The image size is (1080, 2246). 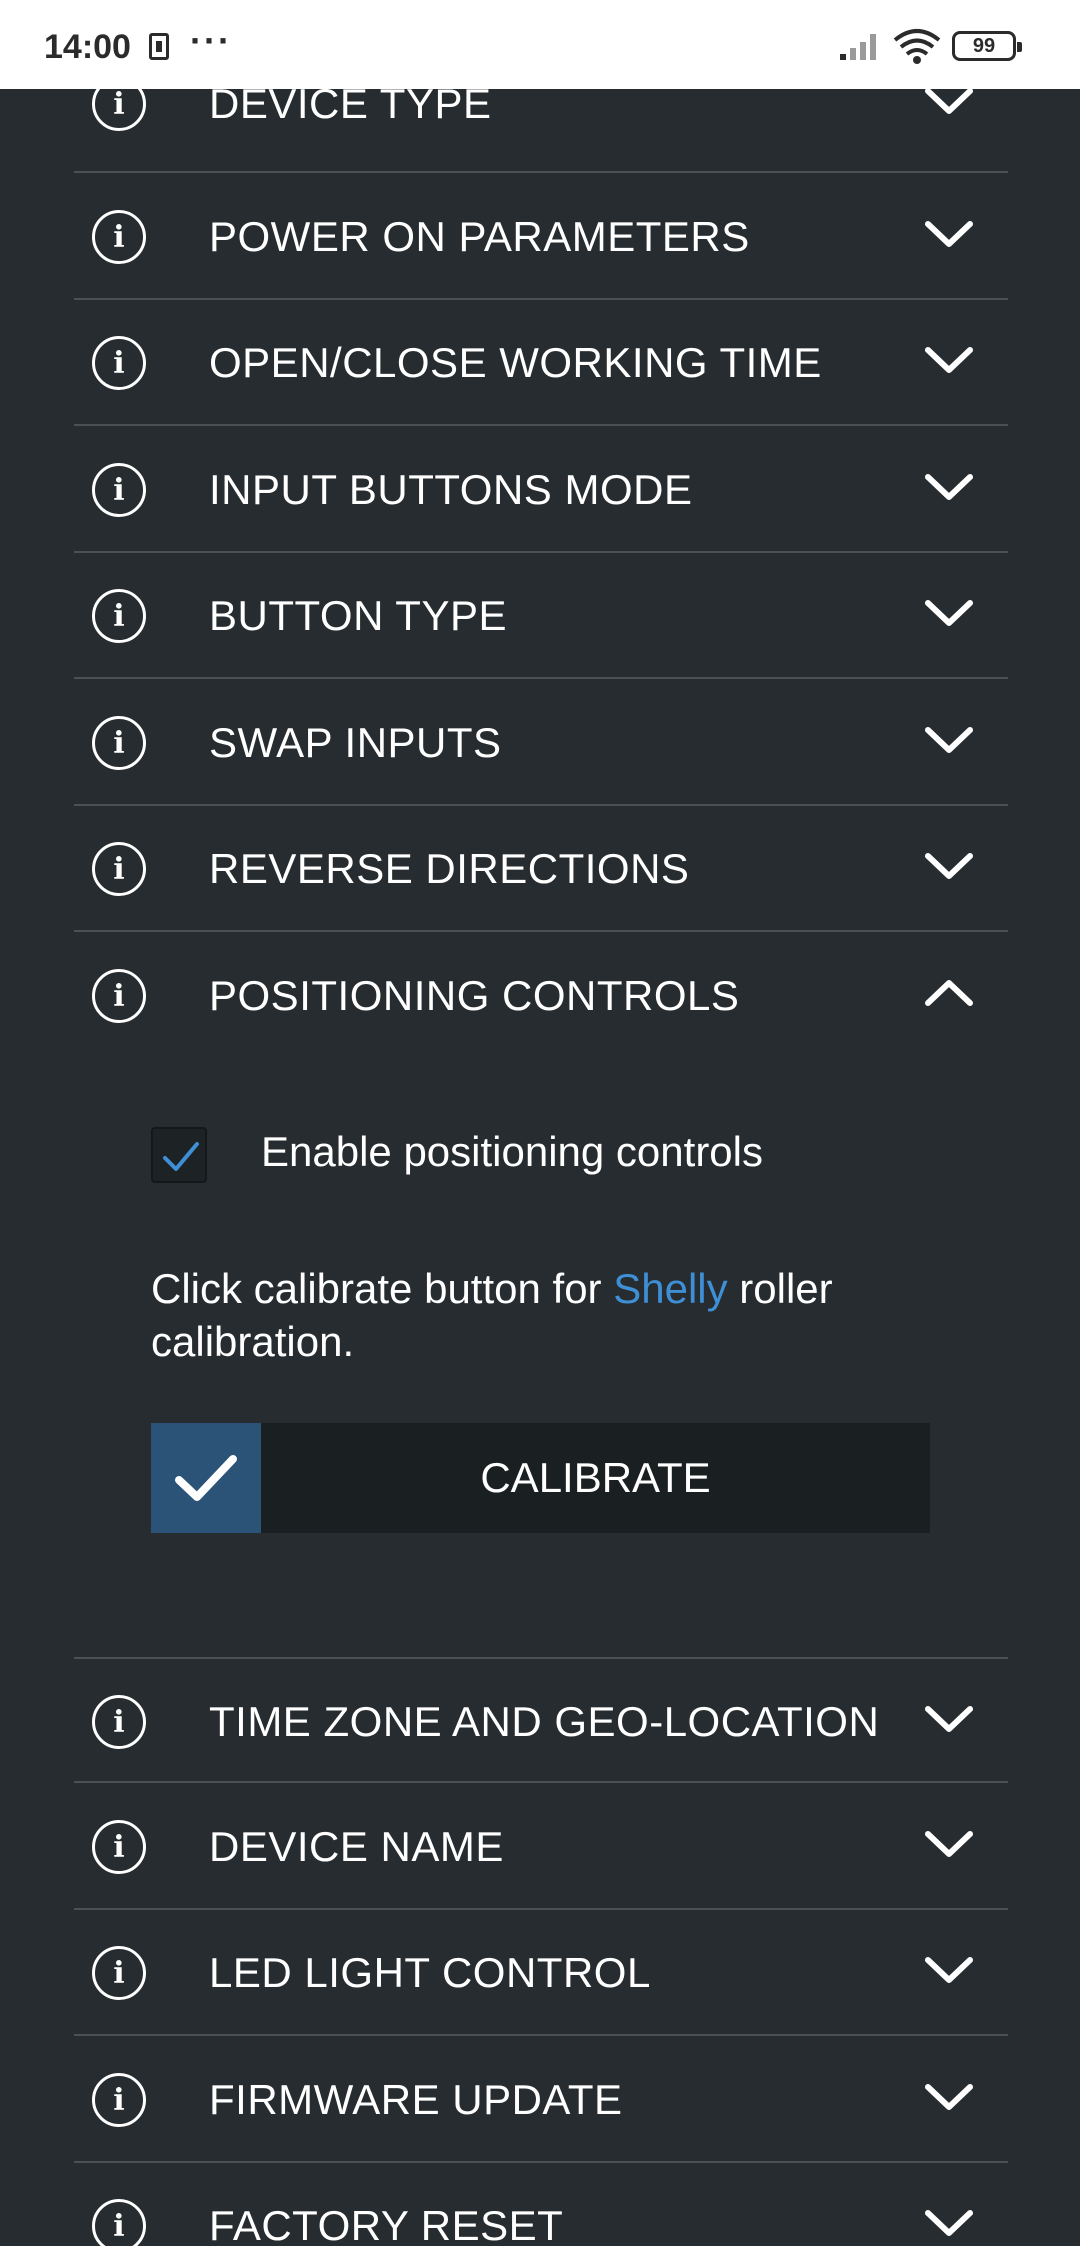 What do you see at coordinates (356, 1846) in the screenshot?
I see `section-label: DEVICE NAME` at bounding box center [356, 1846].